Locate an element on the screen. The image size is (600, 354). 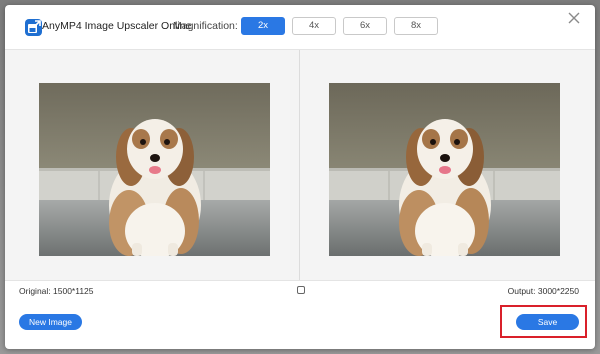
output-resolution: Output: 3000*2250 is located at coordinates (543, 291).